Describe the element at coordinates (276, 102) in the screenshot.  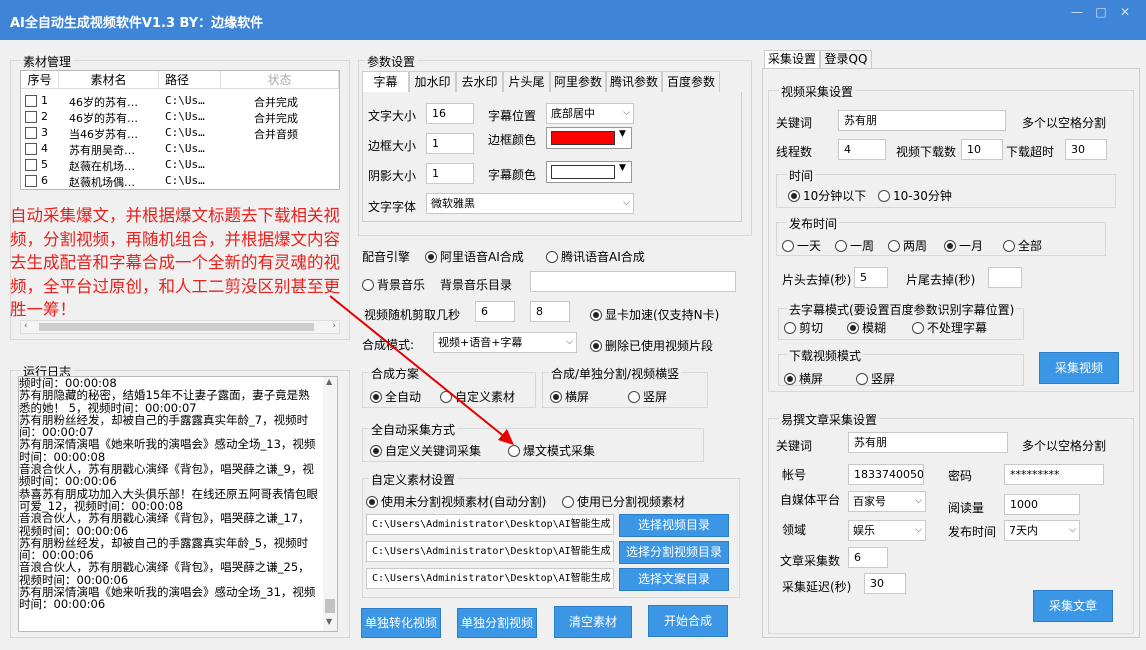
I see `row-status: 合并完成` at that location.